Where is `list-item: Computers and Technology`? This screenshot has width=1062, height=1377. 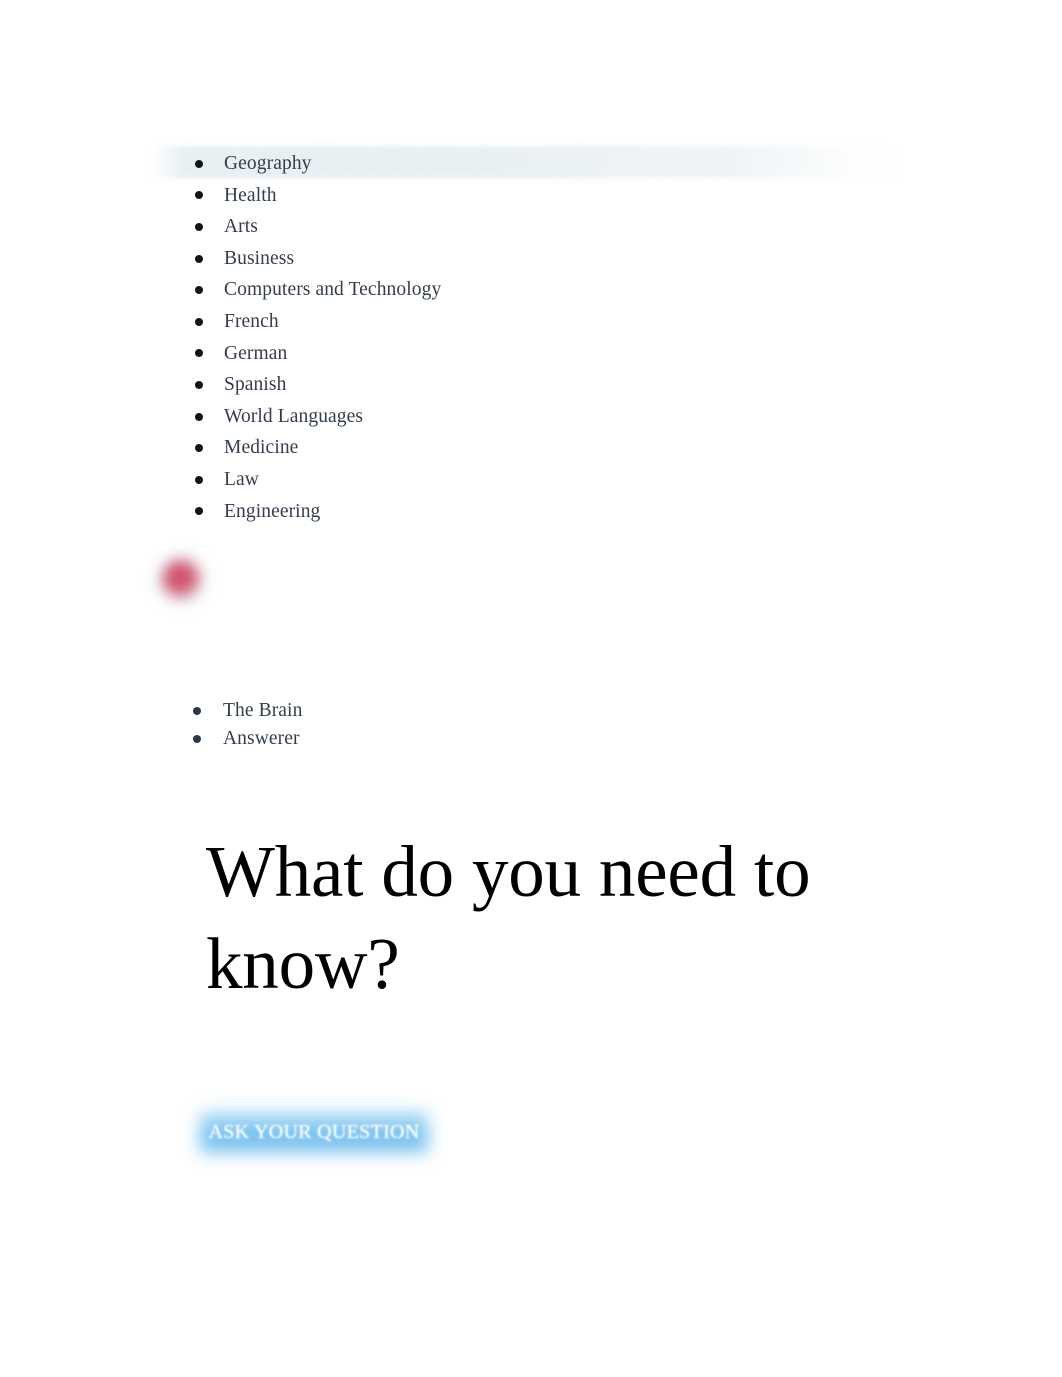 list-item: Computers and Technology is located at coordinates (535, 290).